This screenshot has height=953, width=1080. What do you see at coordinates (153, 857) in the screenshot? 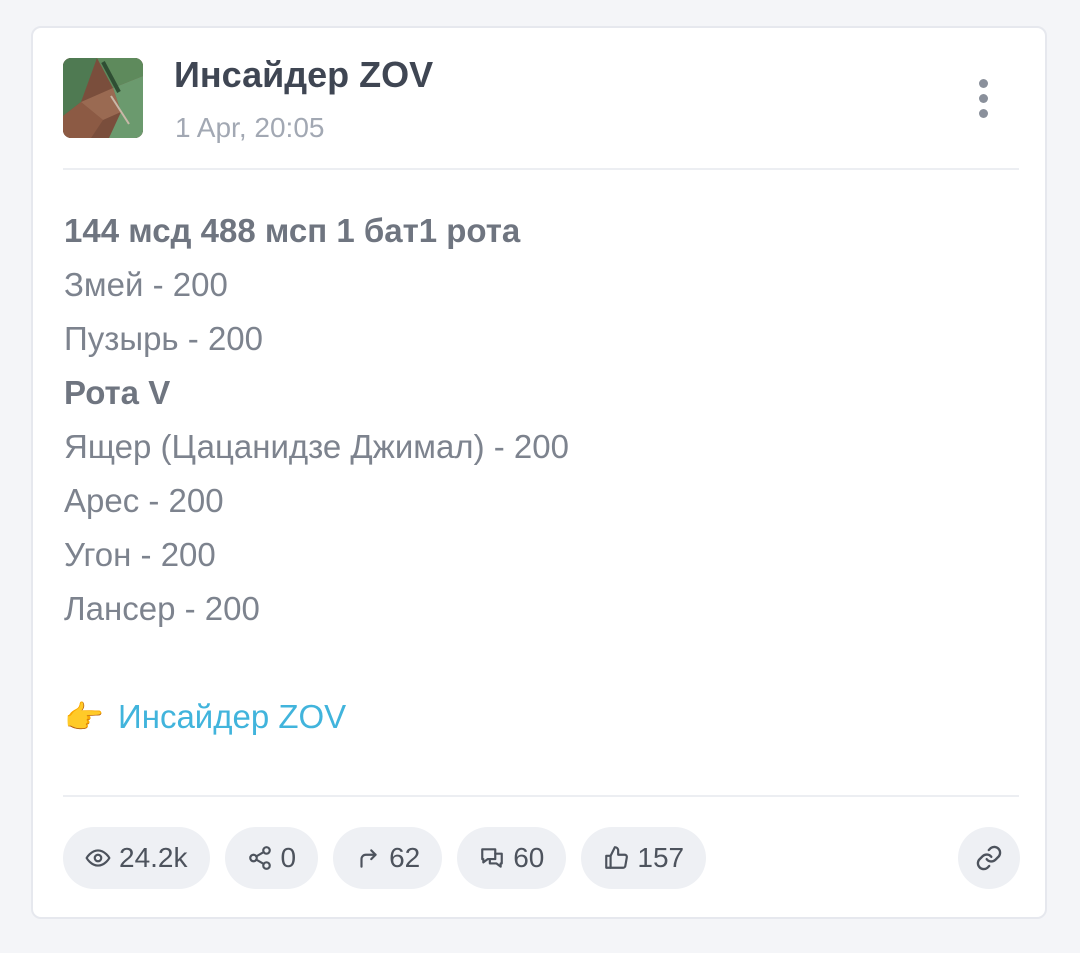
I see `views-count: 24.2k` at bounding box center [153, 857].